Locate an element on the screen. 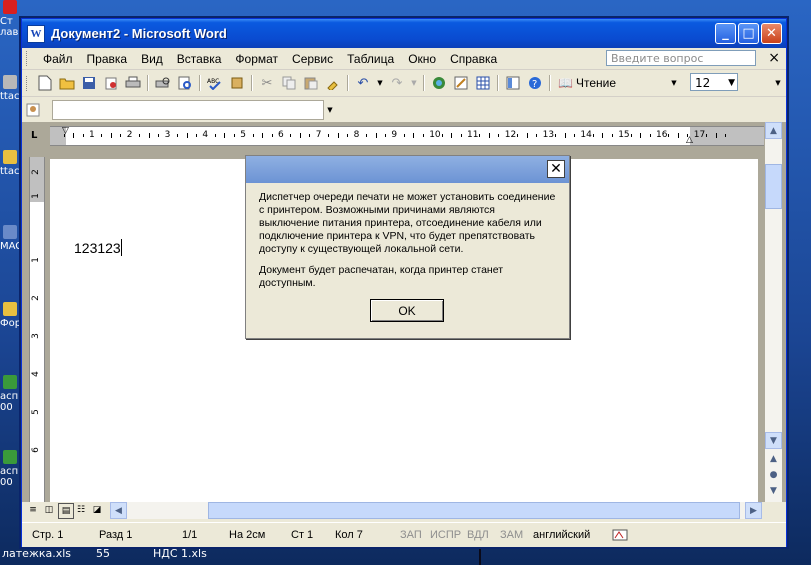  menu-help: Справка is located at coordinates (473, 59).